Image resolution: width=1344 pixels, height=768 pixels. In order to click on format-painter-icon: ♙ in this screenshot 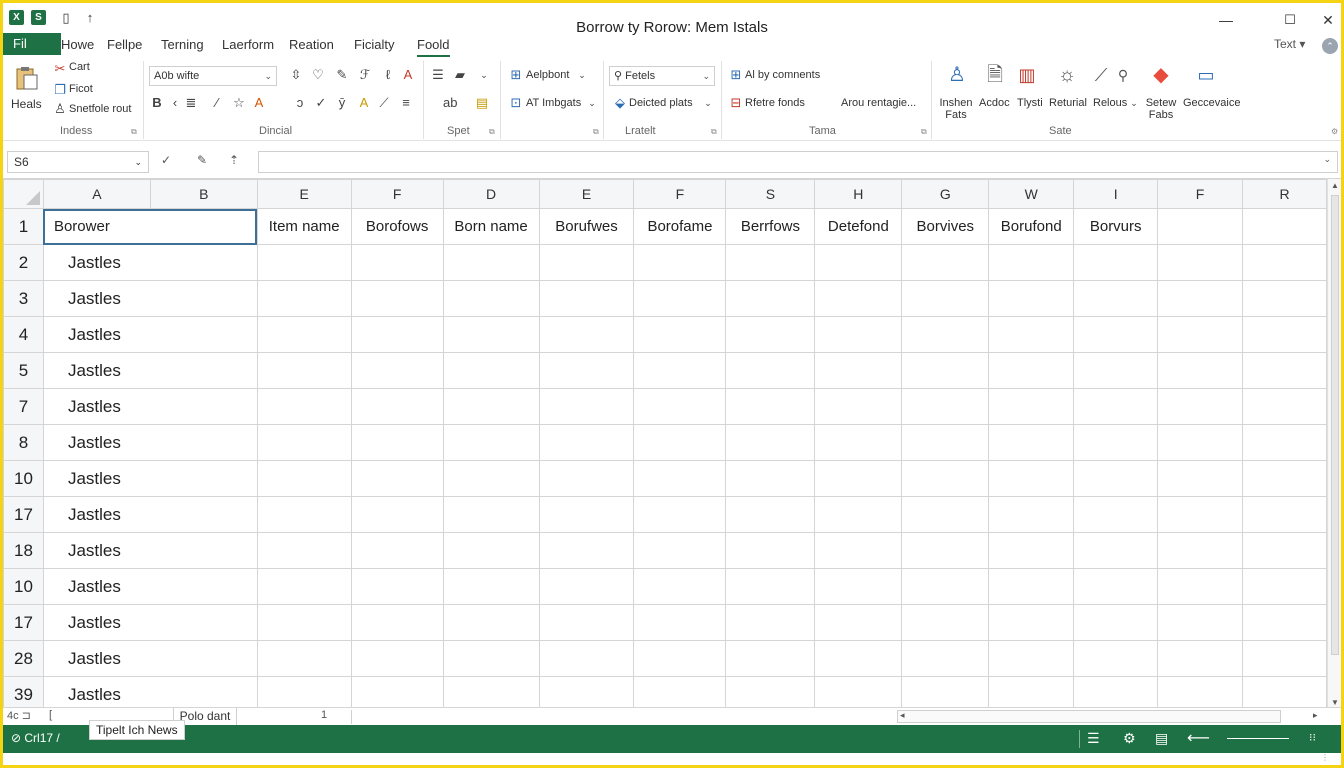, I will do `click(60, 109)`.